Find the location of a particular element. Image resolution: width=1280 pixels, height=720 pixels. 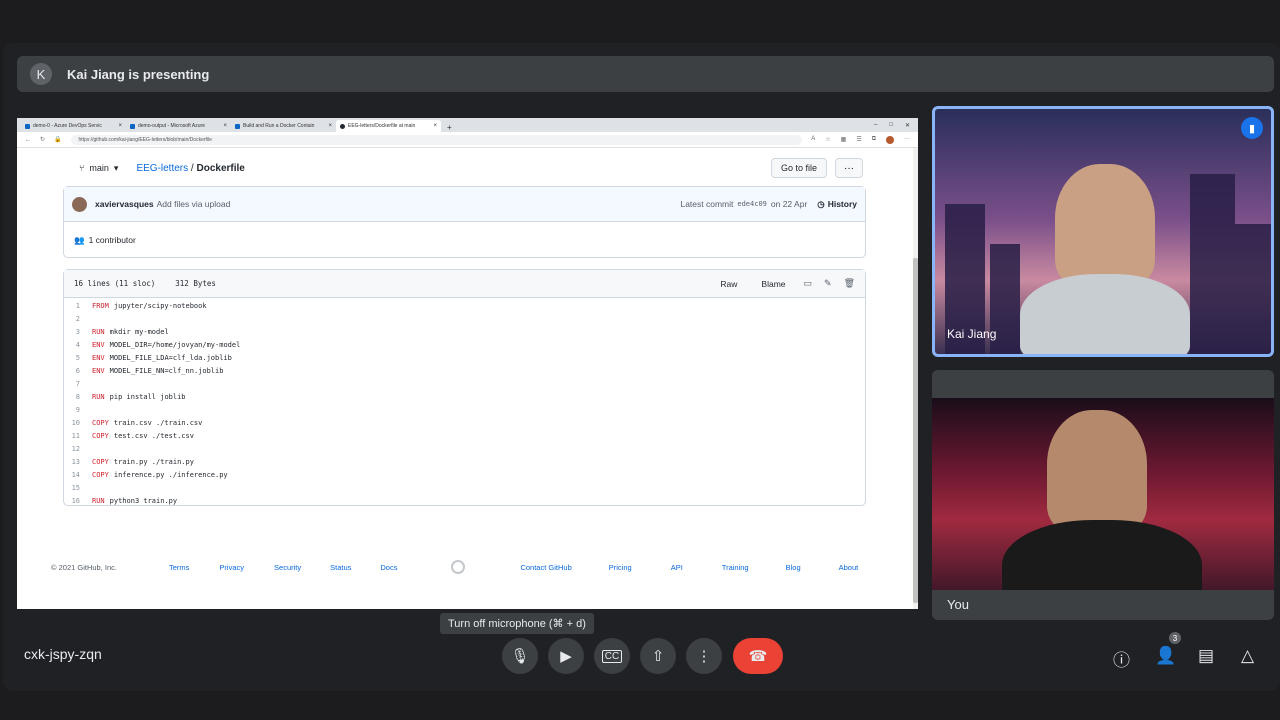

tab-label: demo-0 - Azure DevOps Servic is located at coordinates (67, 126).